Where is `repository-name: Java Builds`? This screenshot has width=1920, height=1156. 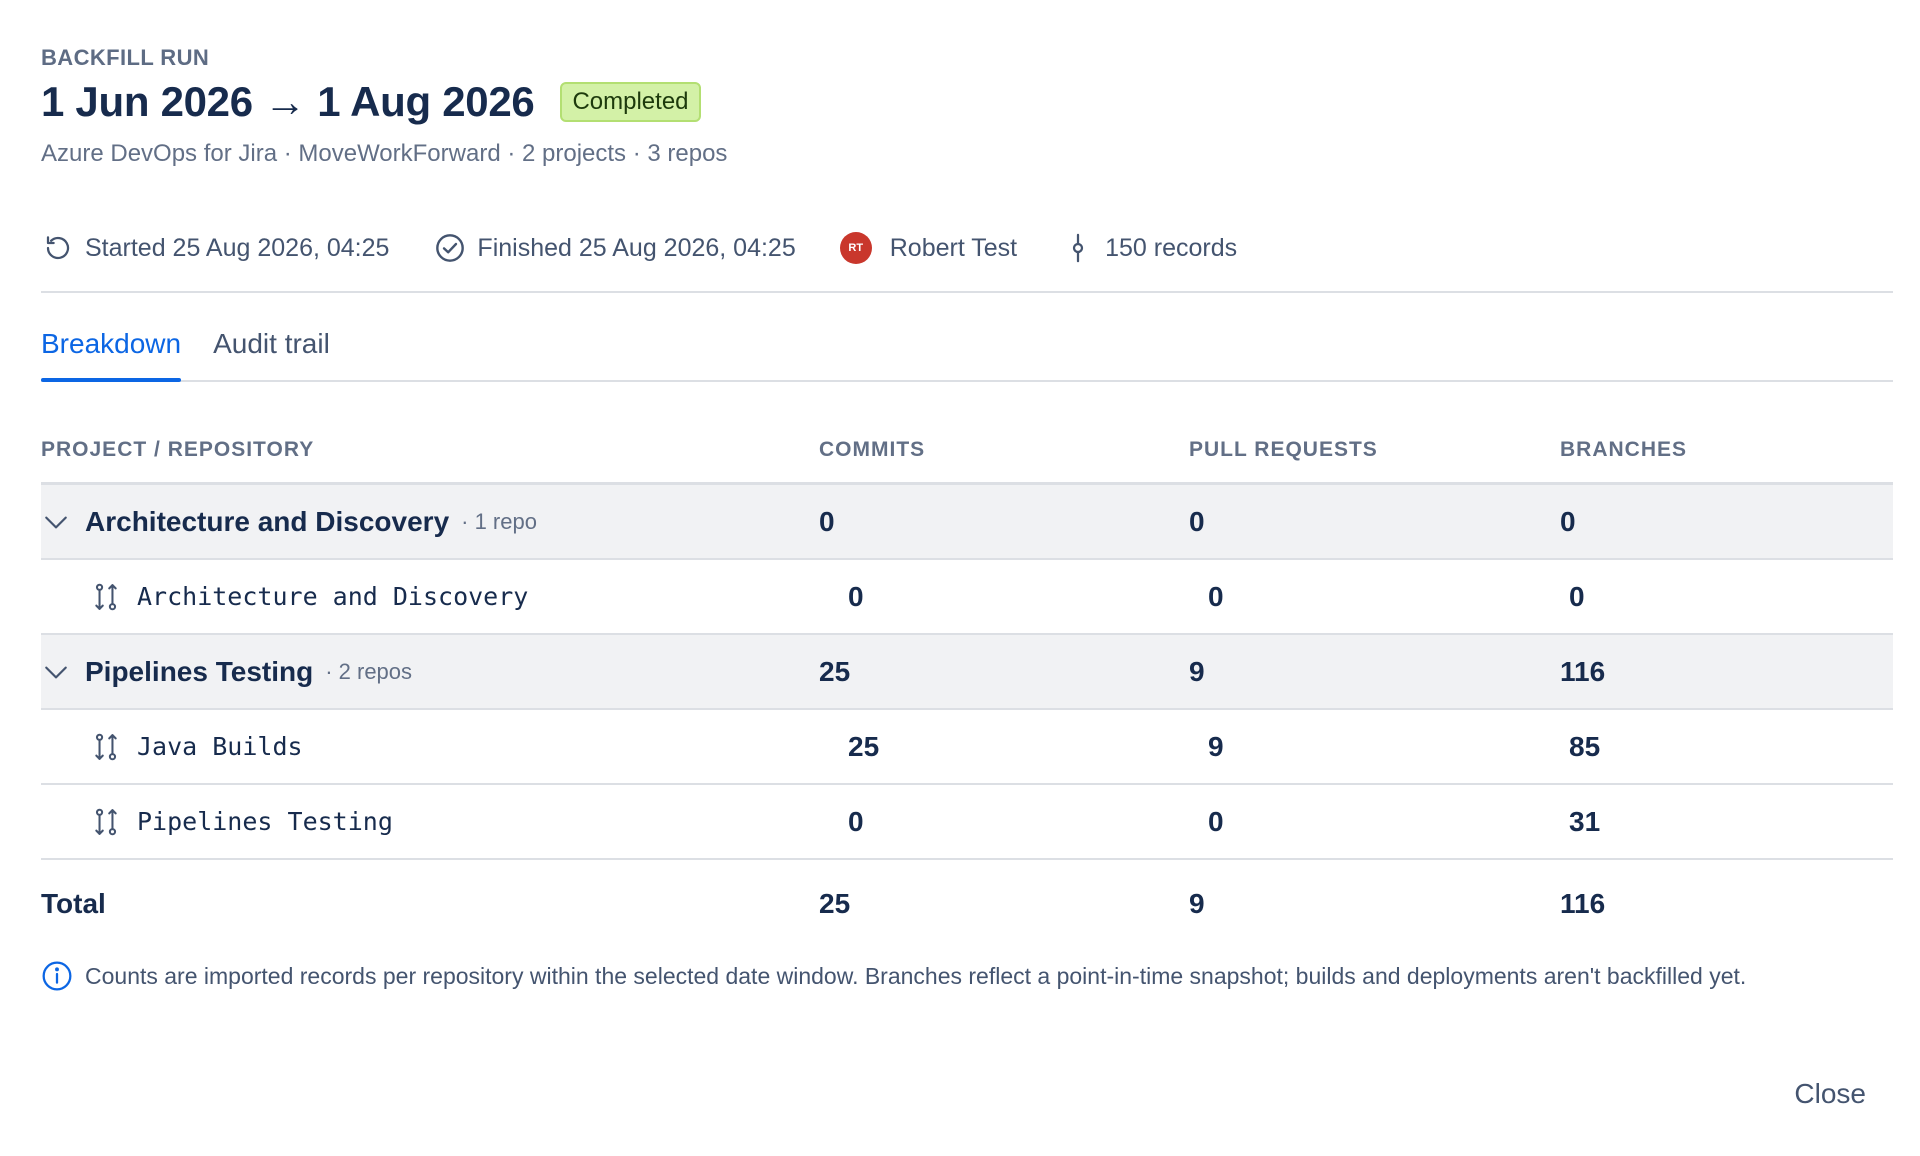
repository-name: Java Builds is located at coordinates (220, 746).